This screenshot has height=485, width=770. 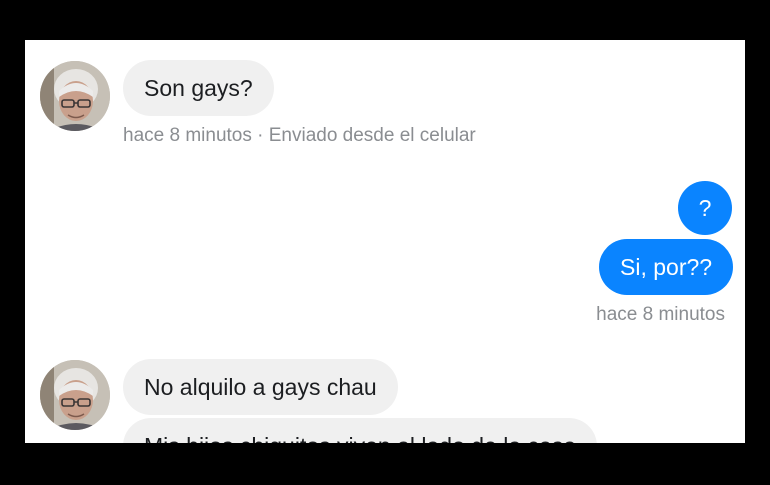 I want to click on incoming-message-bubble: No alquilo a gays chau, so click(x=260, y=387).